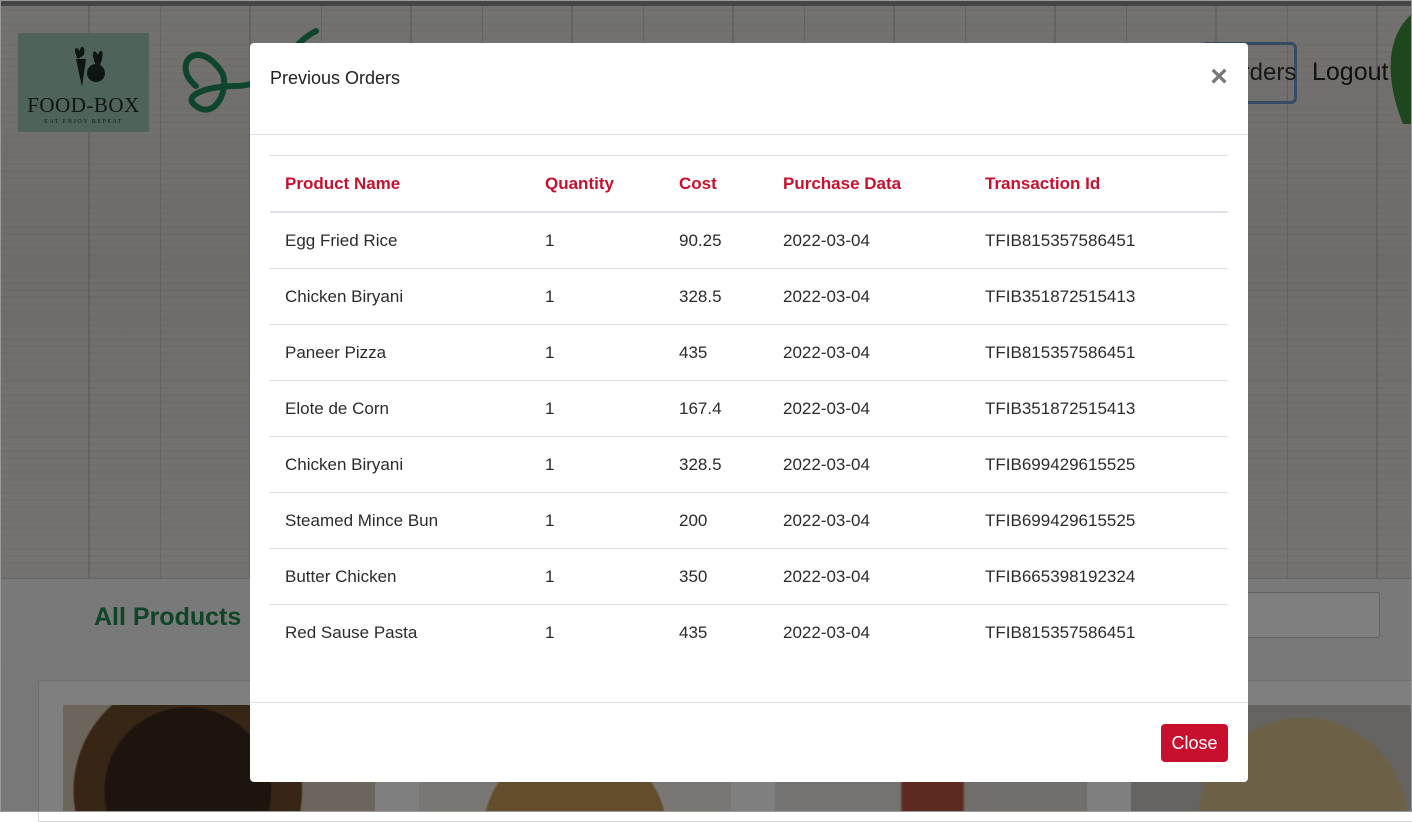  Describe the element at coordinates (1219, 77) in the screenshot. I see `close-icon: ×` at that location.